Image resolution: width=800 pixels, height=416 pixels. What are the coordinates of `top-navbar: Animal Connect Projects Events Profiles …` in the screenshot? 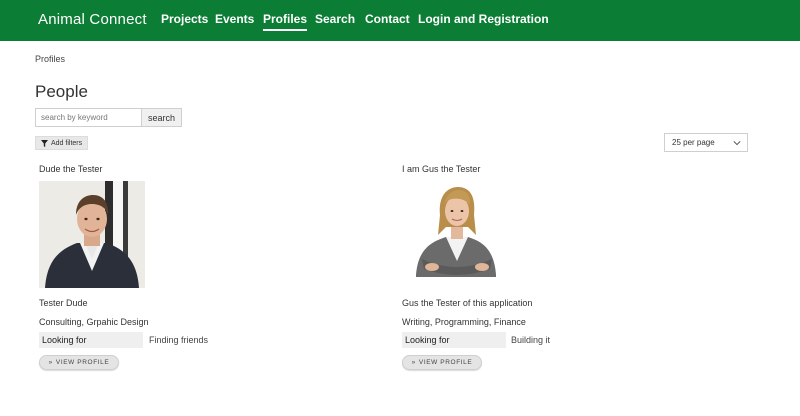 It's located at (400, 20).